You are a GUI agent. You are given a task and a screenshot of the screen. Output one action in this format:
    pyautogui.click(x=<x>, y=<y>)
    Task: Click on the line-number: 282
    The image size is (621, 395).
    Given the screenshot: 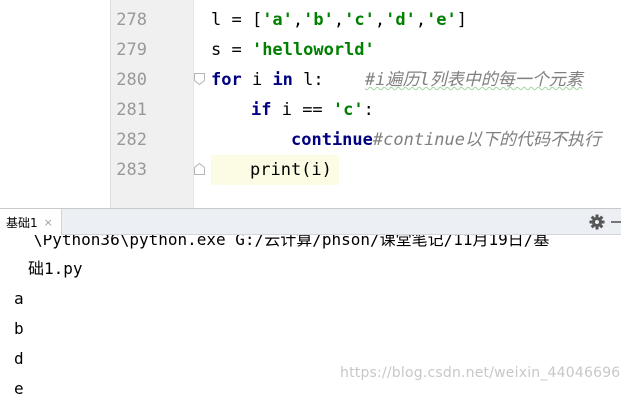 What is the action you would take?
    pyautogui.click(x=131, y=140)
    